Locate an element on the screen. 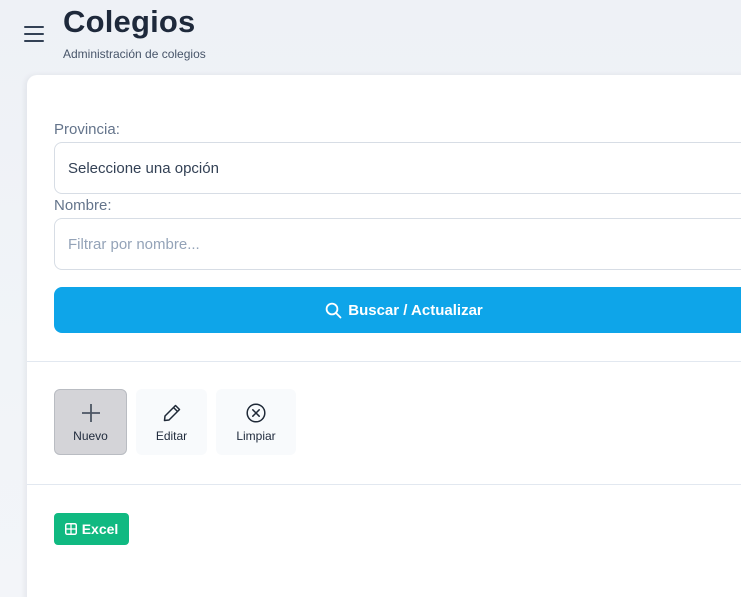 The width and height of the screenshot is (741, 597). page-subtitle: Administración de colegios is located at coordinates (134, 54).